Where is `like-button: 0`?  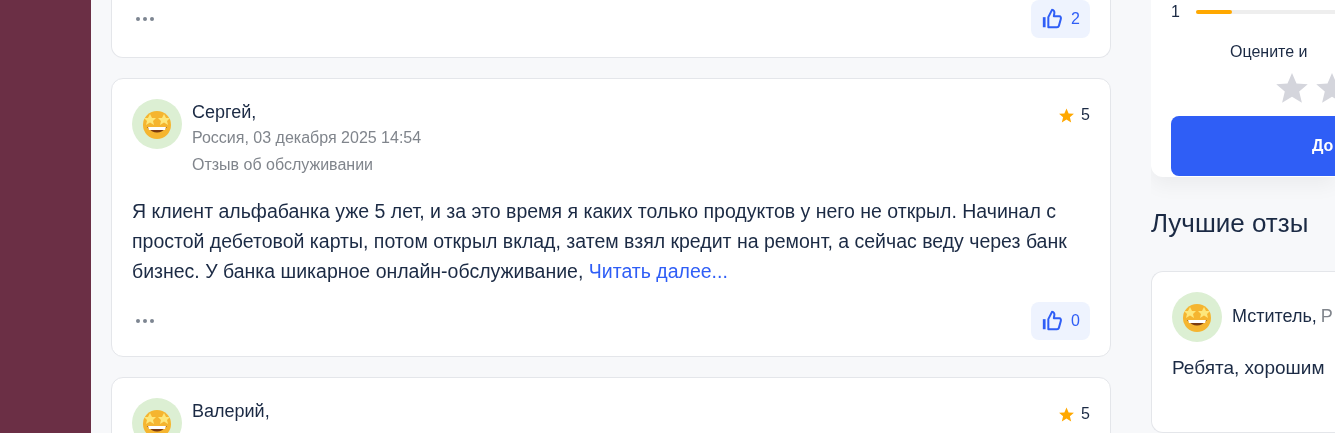 like-button: 0 is located at coordinates (1060, 321).